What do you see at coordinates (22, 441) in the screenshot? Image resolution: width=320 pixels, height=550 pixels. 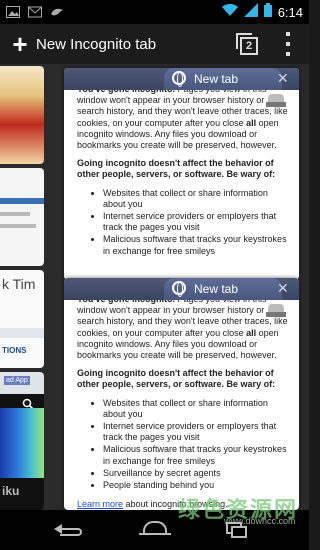 I see `tab-thumbnail-4: ad App iku` at bounding box center [22, 441].